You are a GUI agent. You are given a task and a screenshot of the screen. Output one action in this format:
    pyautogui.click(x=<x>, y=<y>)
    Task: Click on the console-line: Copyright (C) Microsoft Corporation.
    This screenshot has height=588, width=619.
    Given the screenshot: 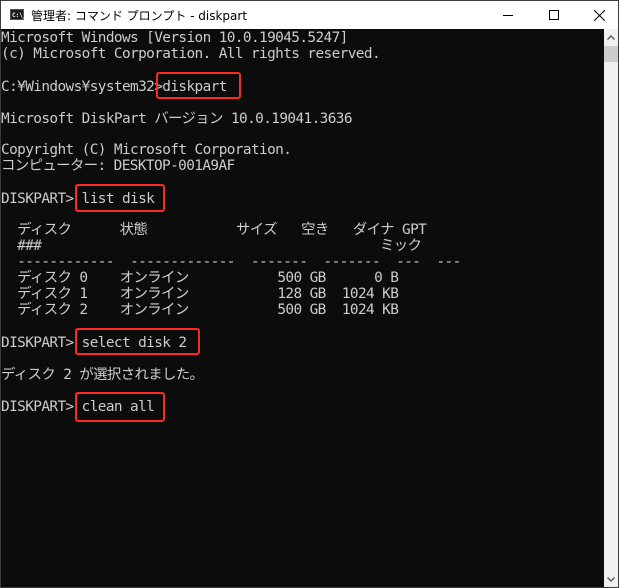 What is the action you would take?
    pyautogui.click(x=146, y=150)
    